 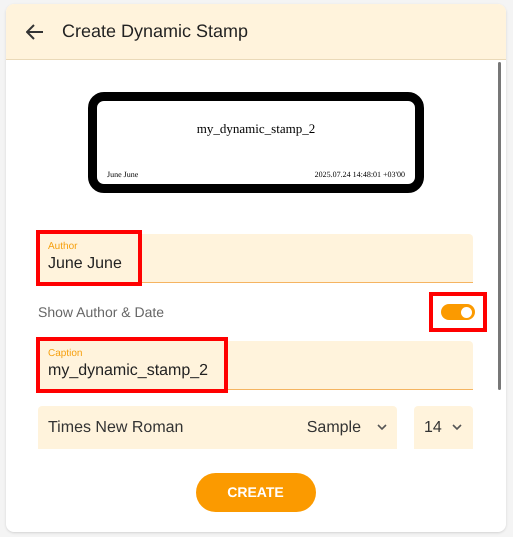 I want to click on stamp-date: 2025.07.24 14:48:01 +03'00, so click(x=359, y=175).